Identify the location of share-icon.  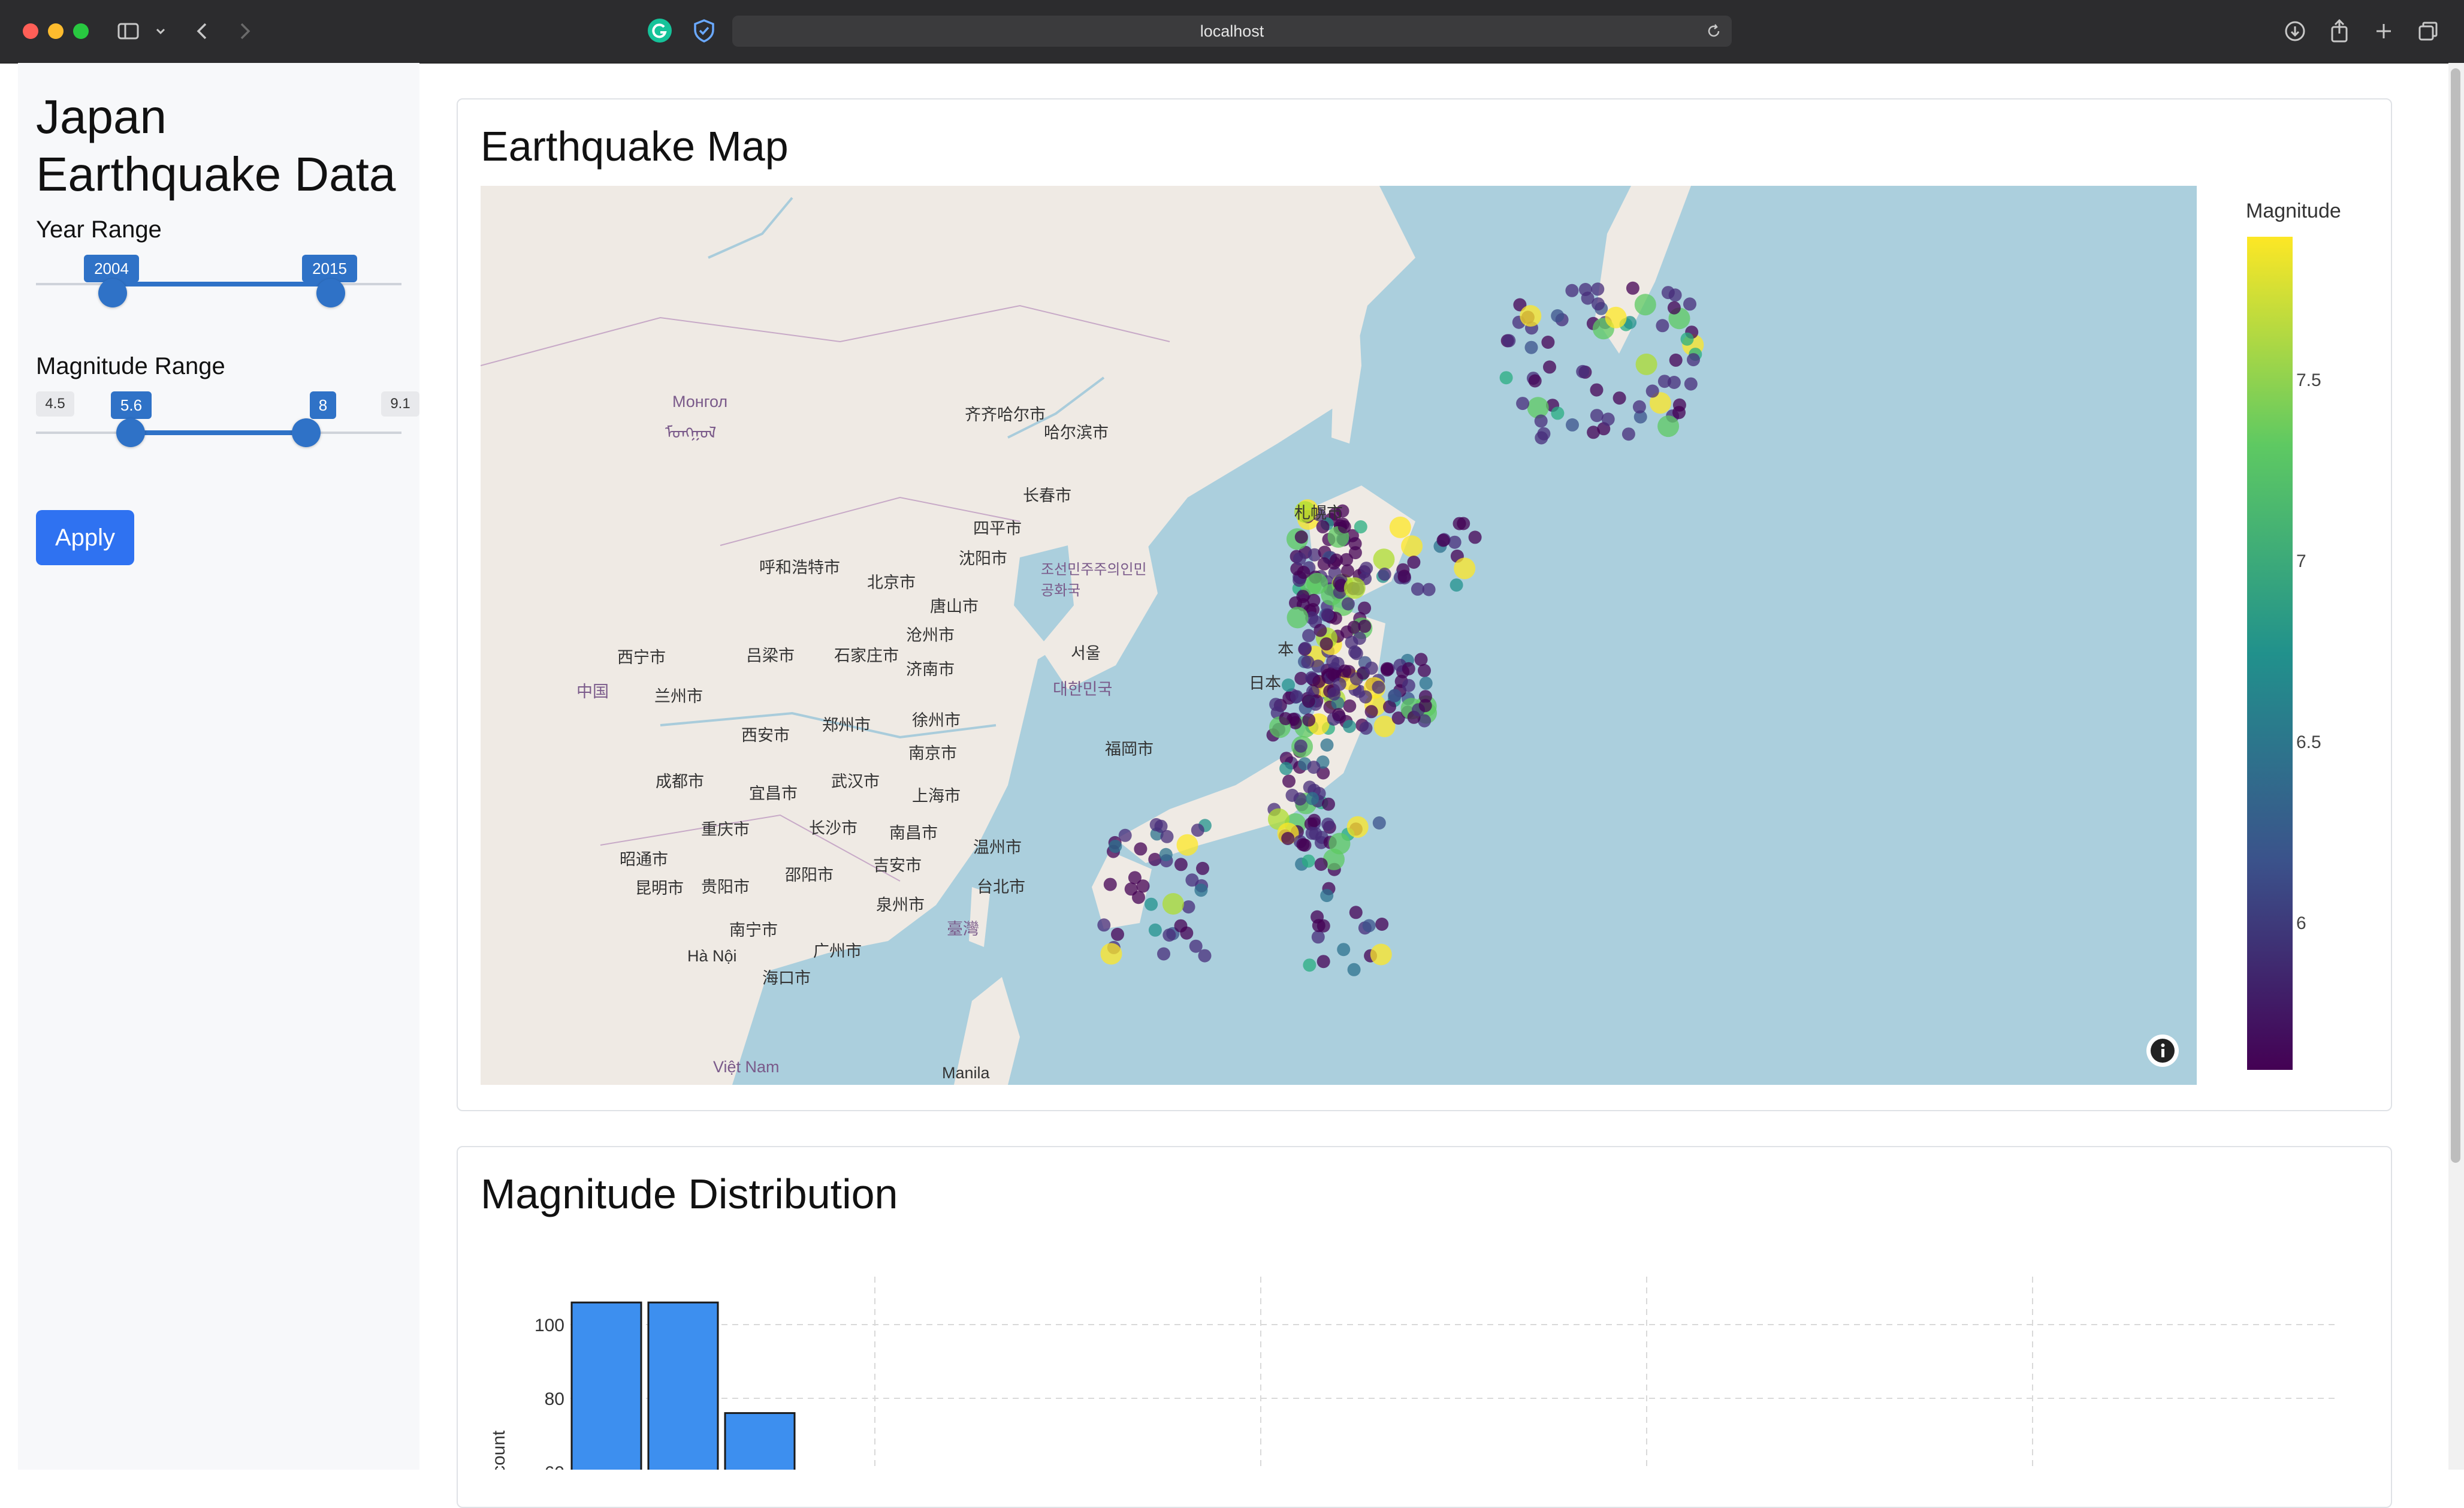
(2339, 31).